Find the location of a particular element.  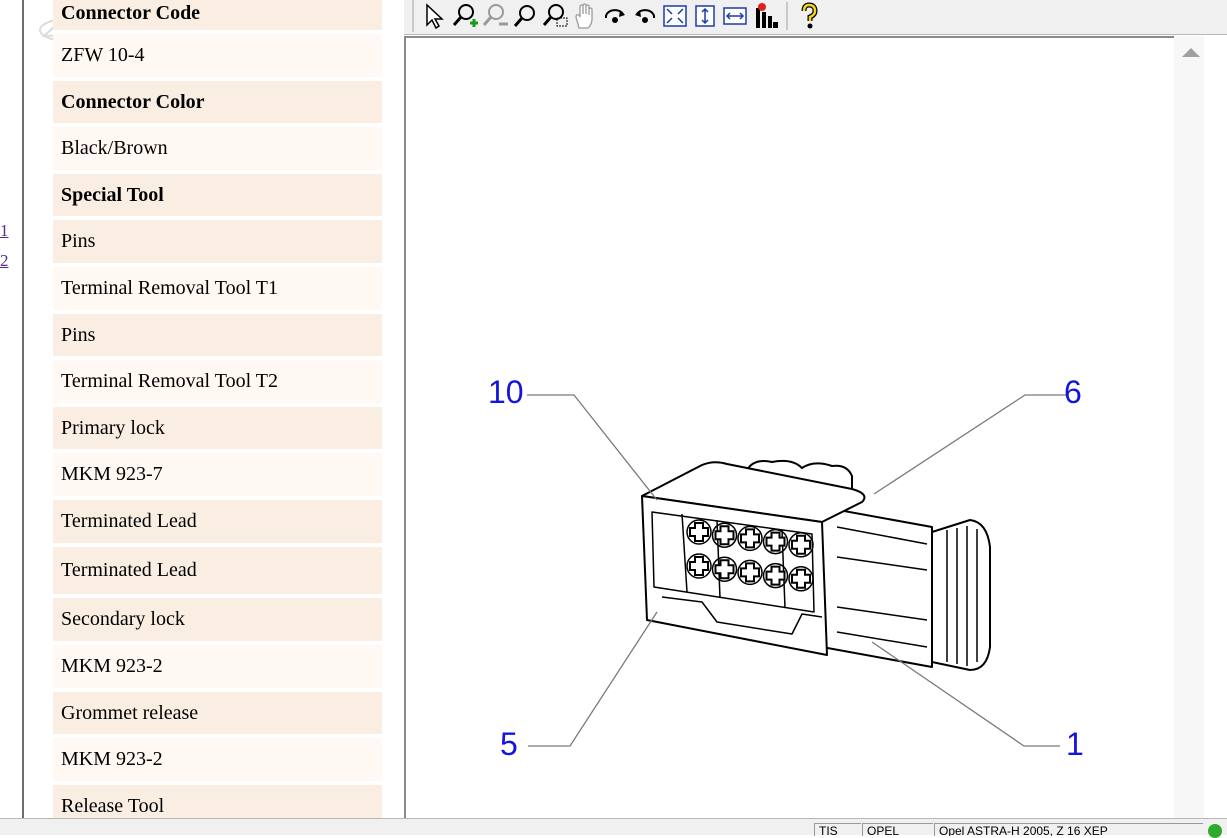

rotate-clockwise-icon is located at coordinates (615, 16).